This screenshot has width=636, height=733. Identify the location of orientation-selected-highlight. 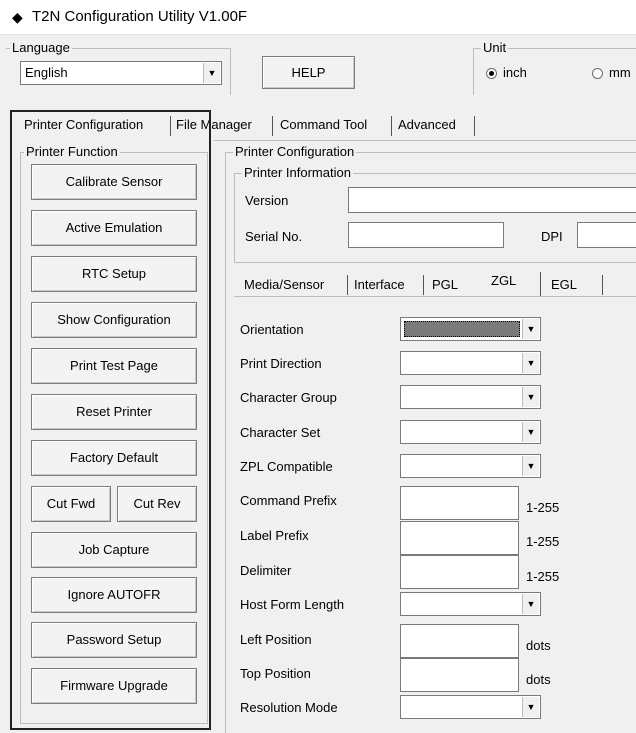
(462, 329).